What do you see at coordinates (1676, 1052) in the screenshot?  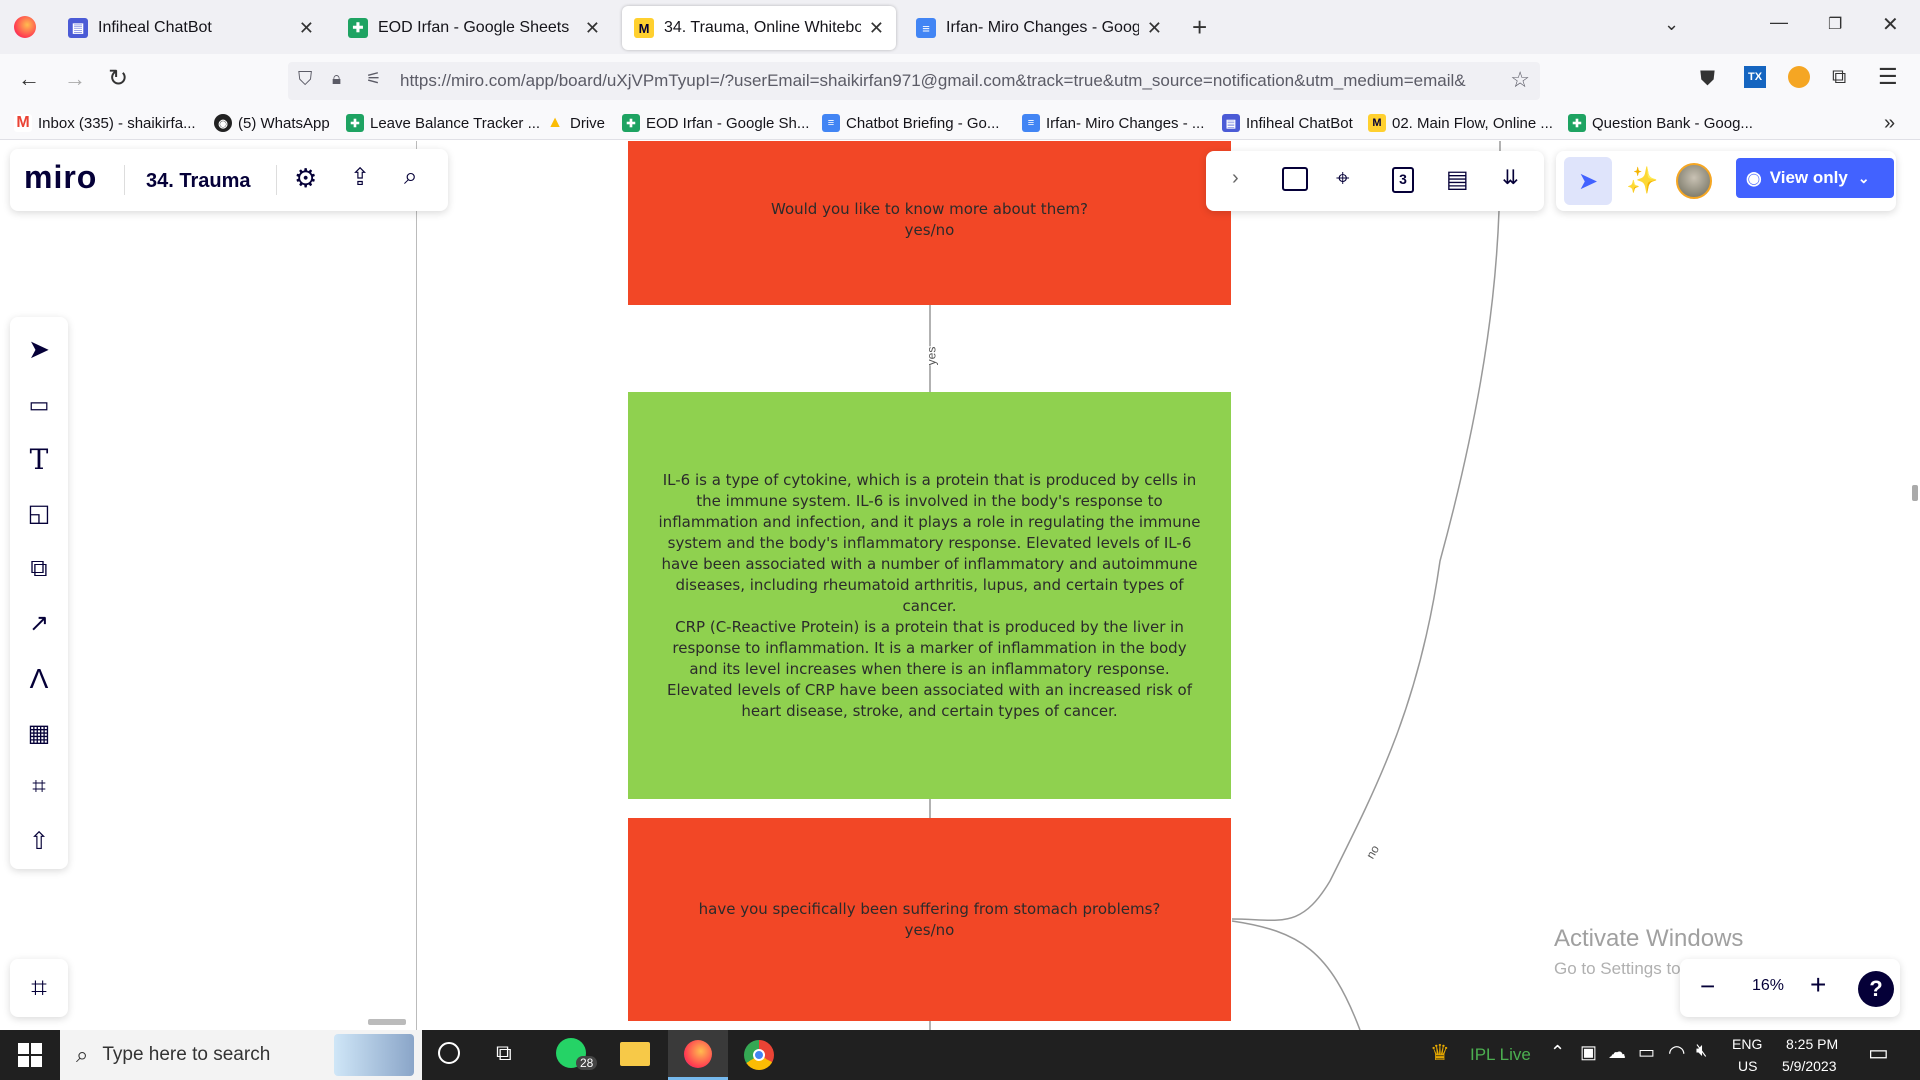 I see `wifi-icon: ◠` at bounding box center [1676, 1052].